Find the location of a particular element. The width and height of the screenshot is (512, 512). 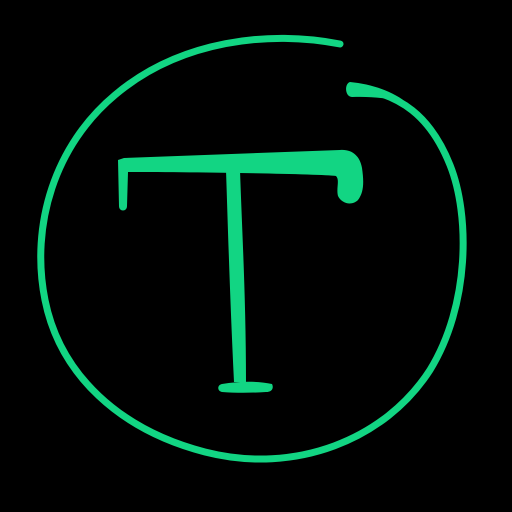

letter-t-foot-icon is located at coordinates (245, 387).